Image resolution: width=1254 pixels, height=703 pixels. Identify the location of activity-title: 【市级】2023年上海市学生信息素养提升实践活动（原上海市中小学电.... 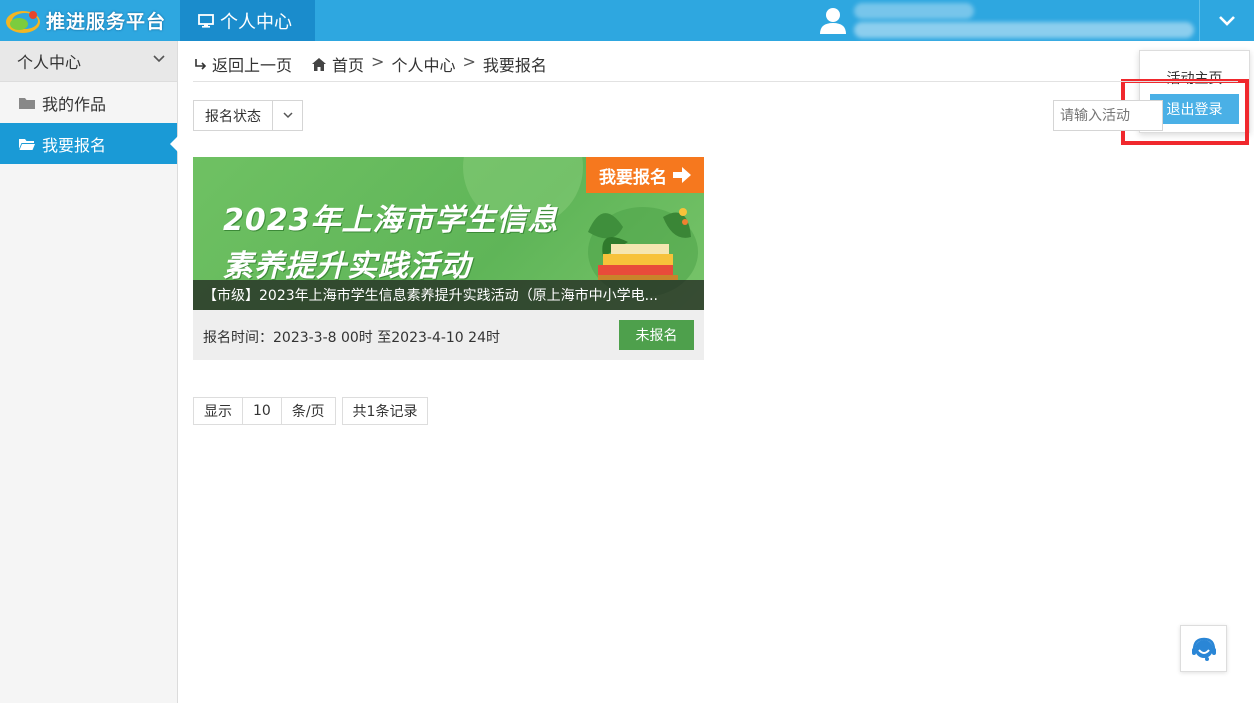
(448, 295).